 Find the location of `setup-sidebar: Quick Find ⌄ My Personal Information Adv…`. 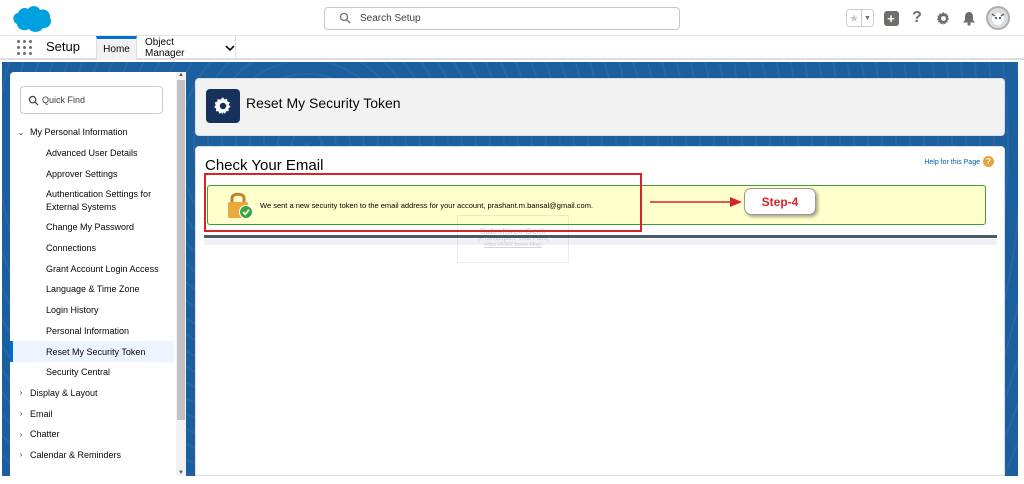

setup-sidebar: Quick Find ⌄ My Personal Information Adv… is located at coordinates (98, 274).